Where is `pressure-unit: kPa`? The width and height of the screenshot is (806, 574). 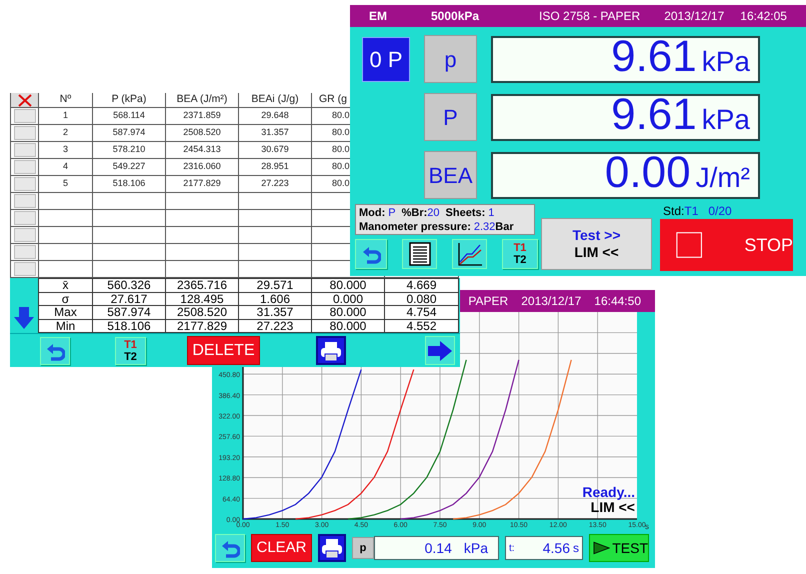 pressure-unit: kPa is located at coordinates (476, 548).